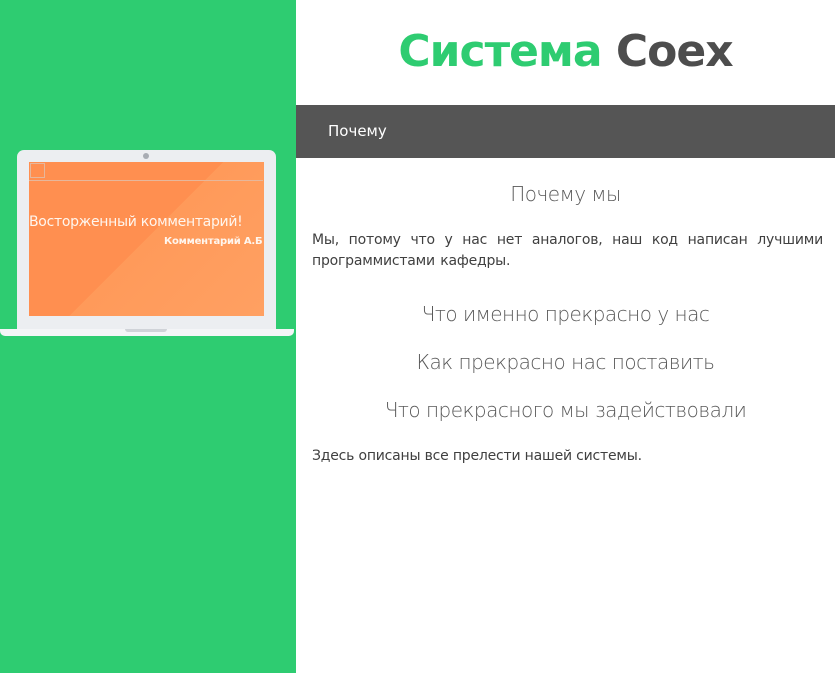 The height and width of the screenshot is (673, 835). What do you see at coordinates (565, 314) in the screenshot?
I see `section-heading-what-great: Что именно прекрасно у нас` at bounding box center [565, 314].